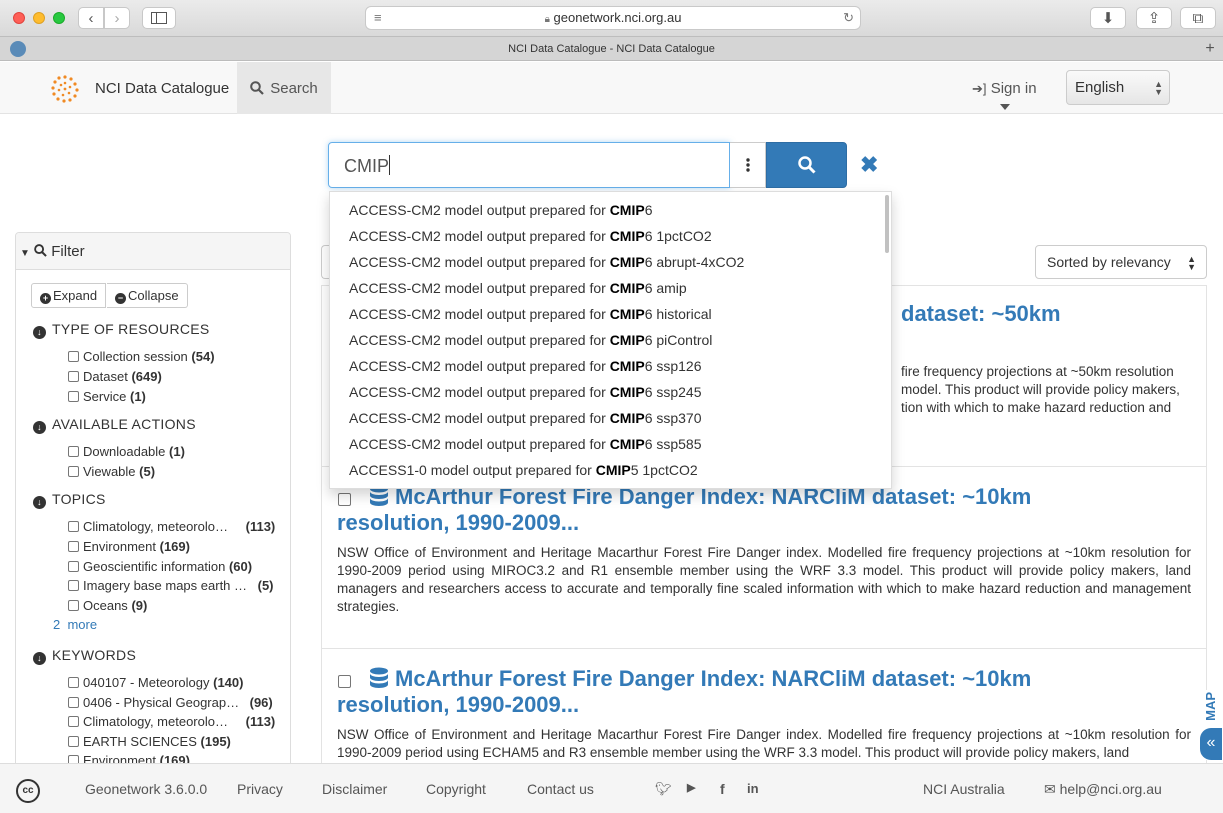 This screenshot has height=813, width=1223. What do you see at coordinates (257, 88) in the screenshot?
I see `search-icon` at bounding box center [257, 88].